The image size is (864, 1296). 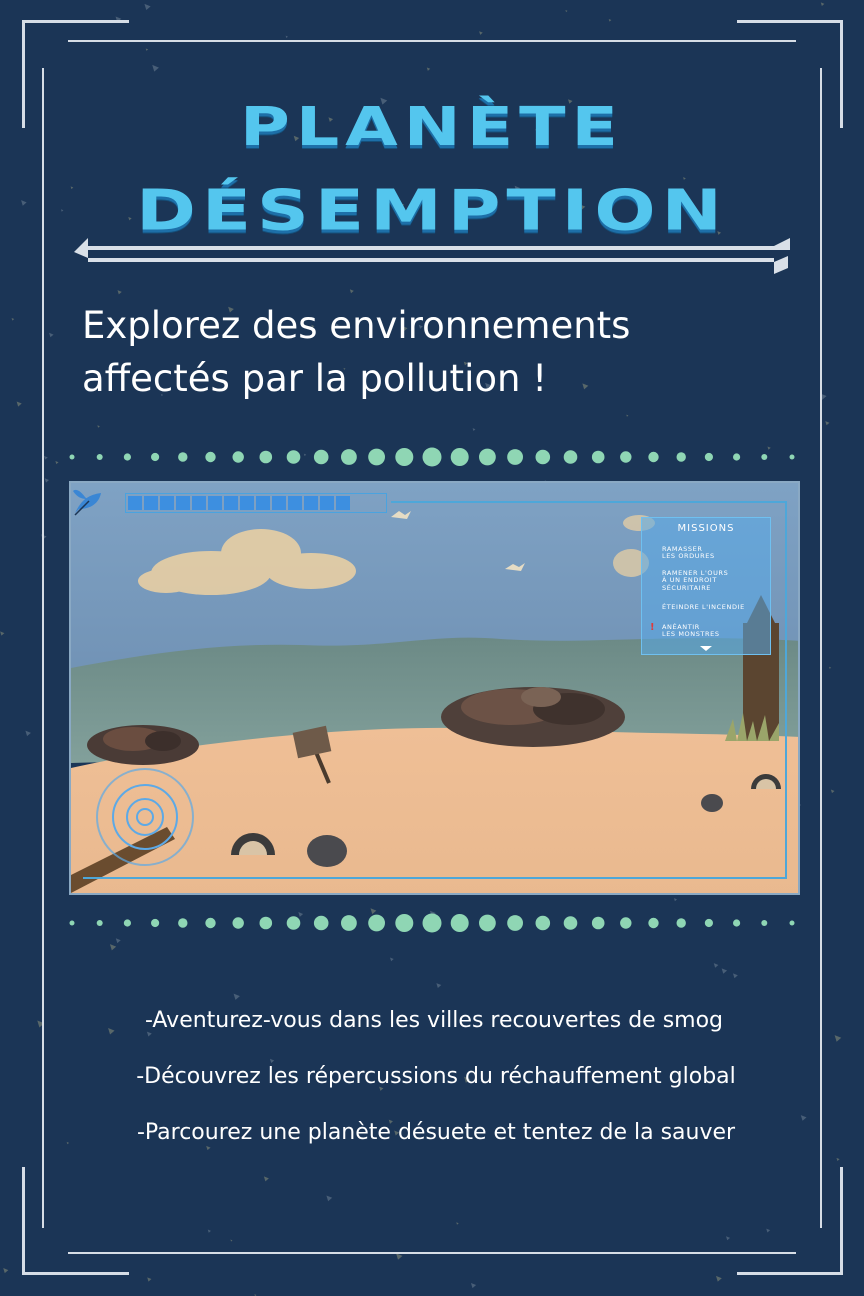 What do you see at coordinates (432, 41) in the screenshot?
I see `frame-inner-top` at bounding box center [432, 41].